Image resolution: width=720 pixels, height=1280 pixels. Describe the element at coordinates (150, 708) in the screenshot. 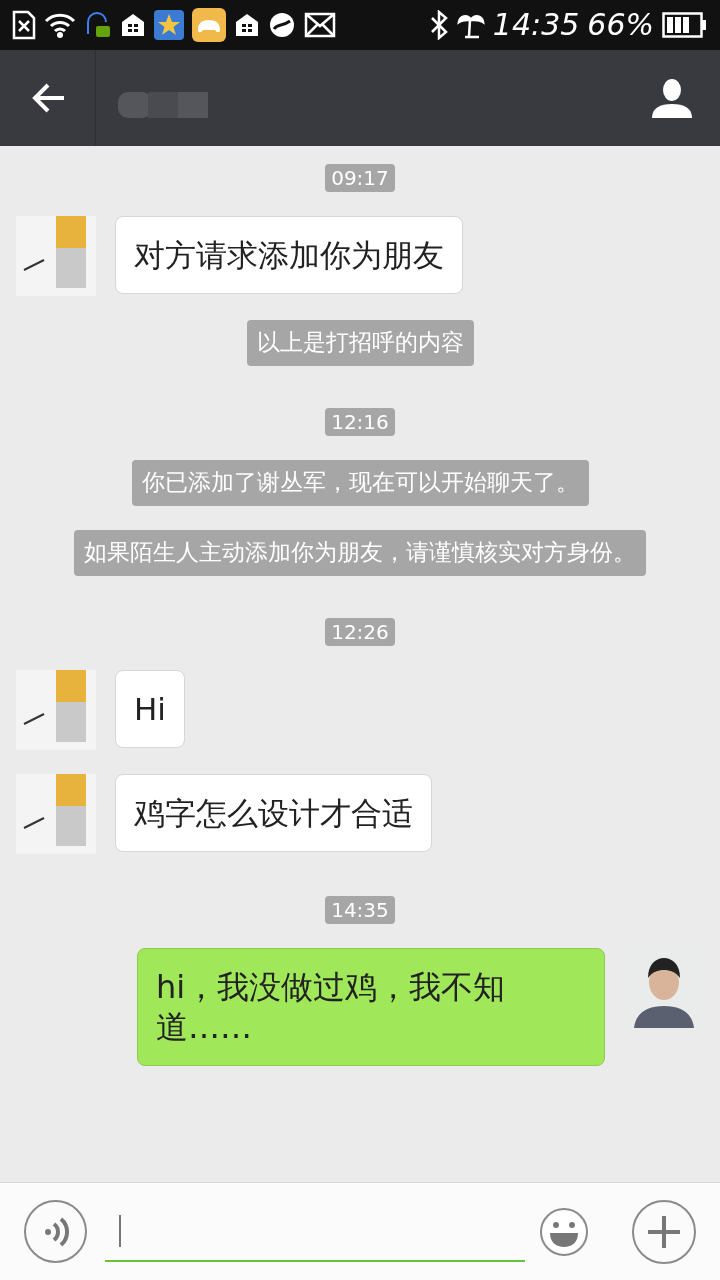

I see `message-bubble: Hi` at that location.